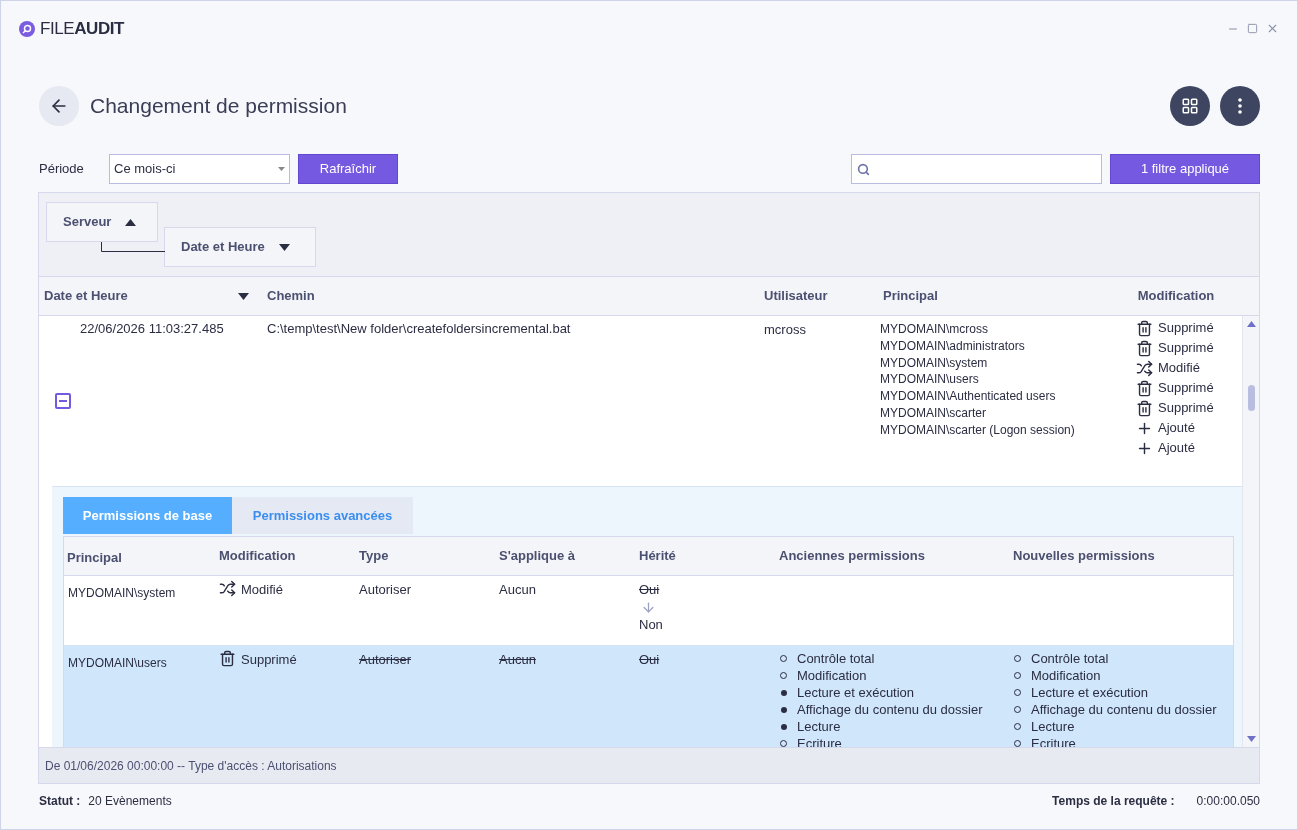 This screenshot has height=830, width=1298. I want to click on status-label: Statut :, so click(60, 801).